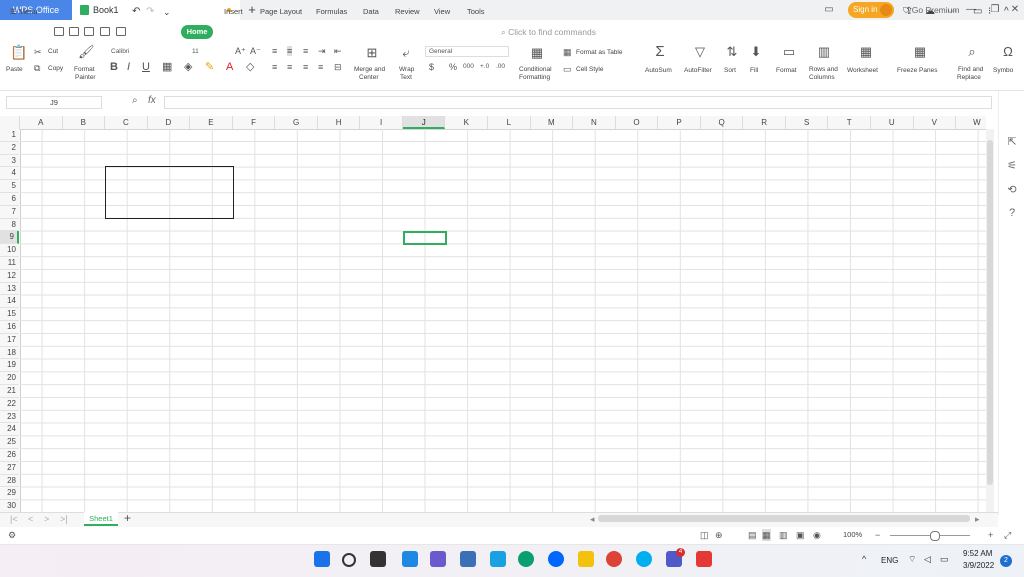  What do you see at coordinates (274, 51) in the screenshot?
I see `align-top-icon: ≡` at bounding box center [274, 51].